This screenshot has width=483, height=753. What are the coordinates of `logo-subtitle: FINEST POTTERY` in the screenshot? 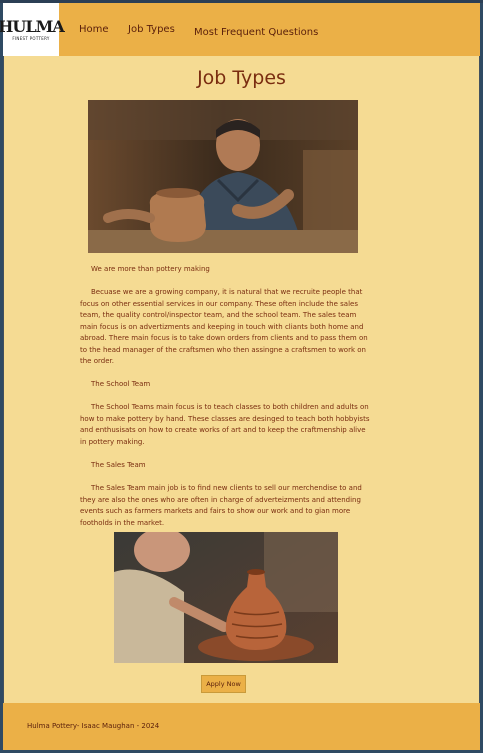 It's located at (31, 38).